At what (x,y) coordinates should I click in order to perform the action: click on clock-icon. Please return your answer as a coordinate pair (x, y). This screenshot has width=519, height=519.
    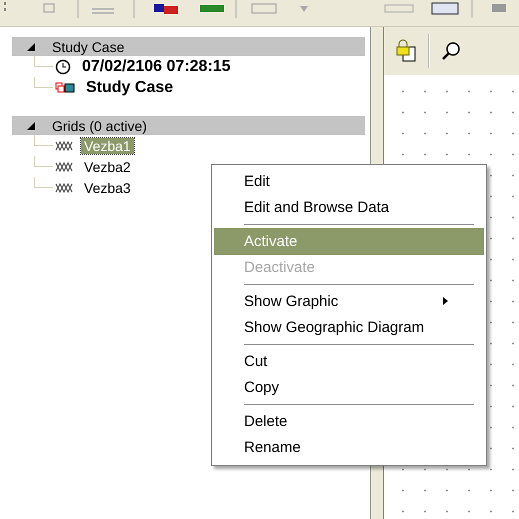
    Looking at the image, I should click on (63, 66).